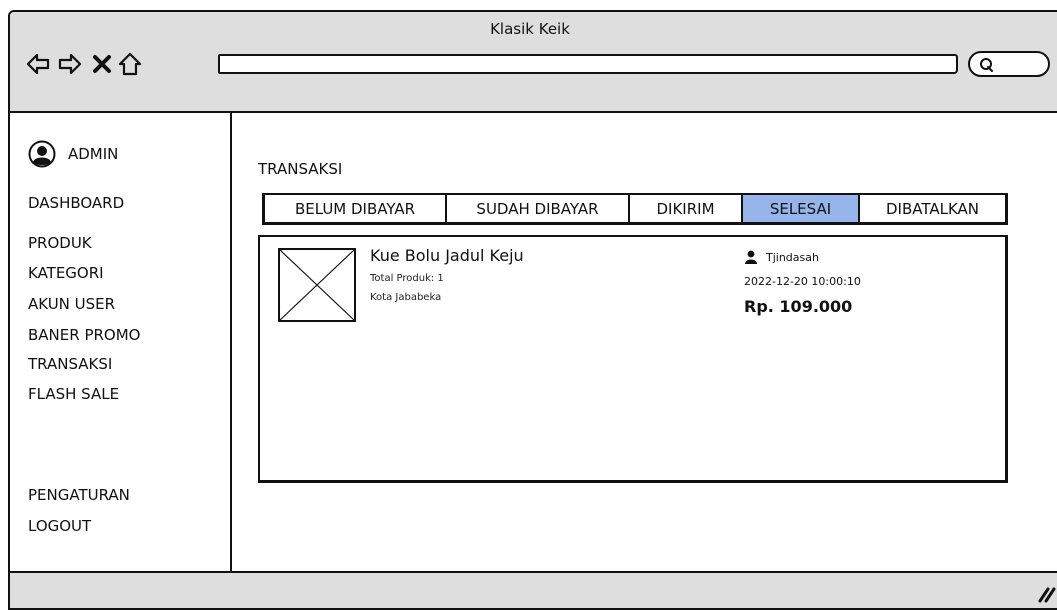  Describe the element at coordinates (588, 64) in the screenshot. I see `address-bar` at that location.